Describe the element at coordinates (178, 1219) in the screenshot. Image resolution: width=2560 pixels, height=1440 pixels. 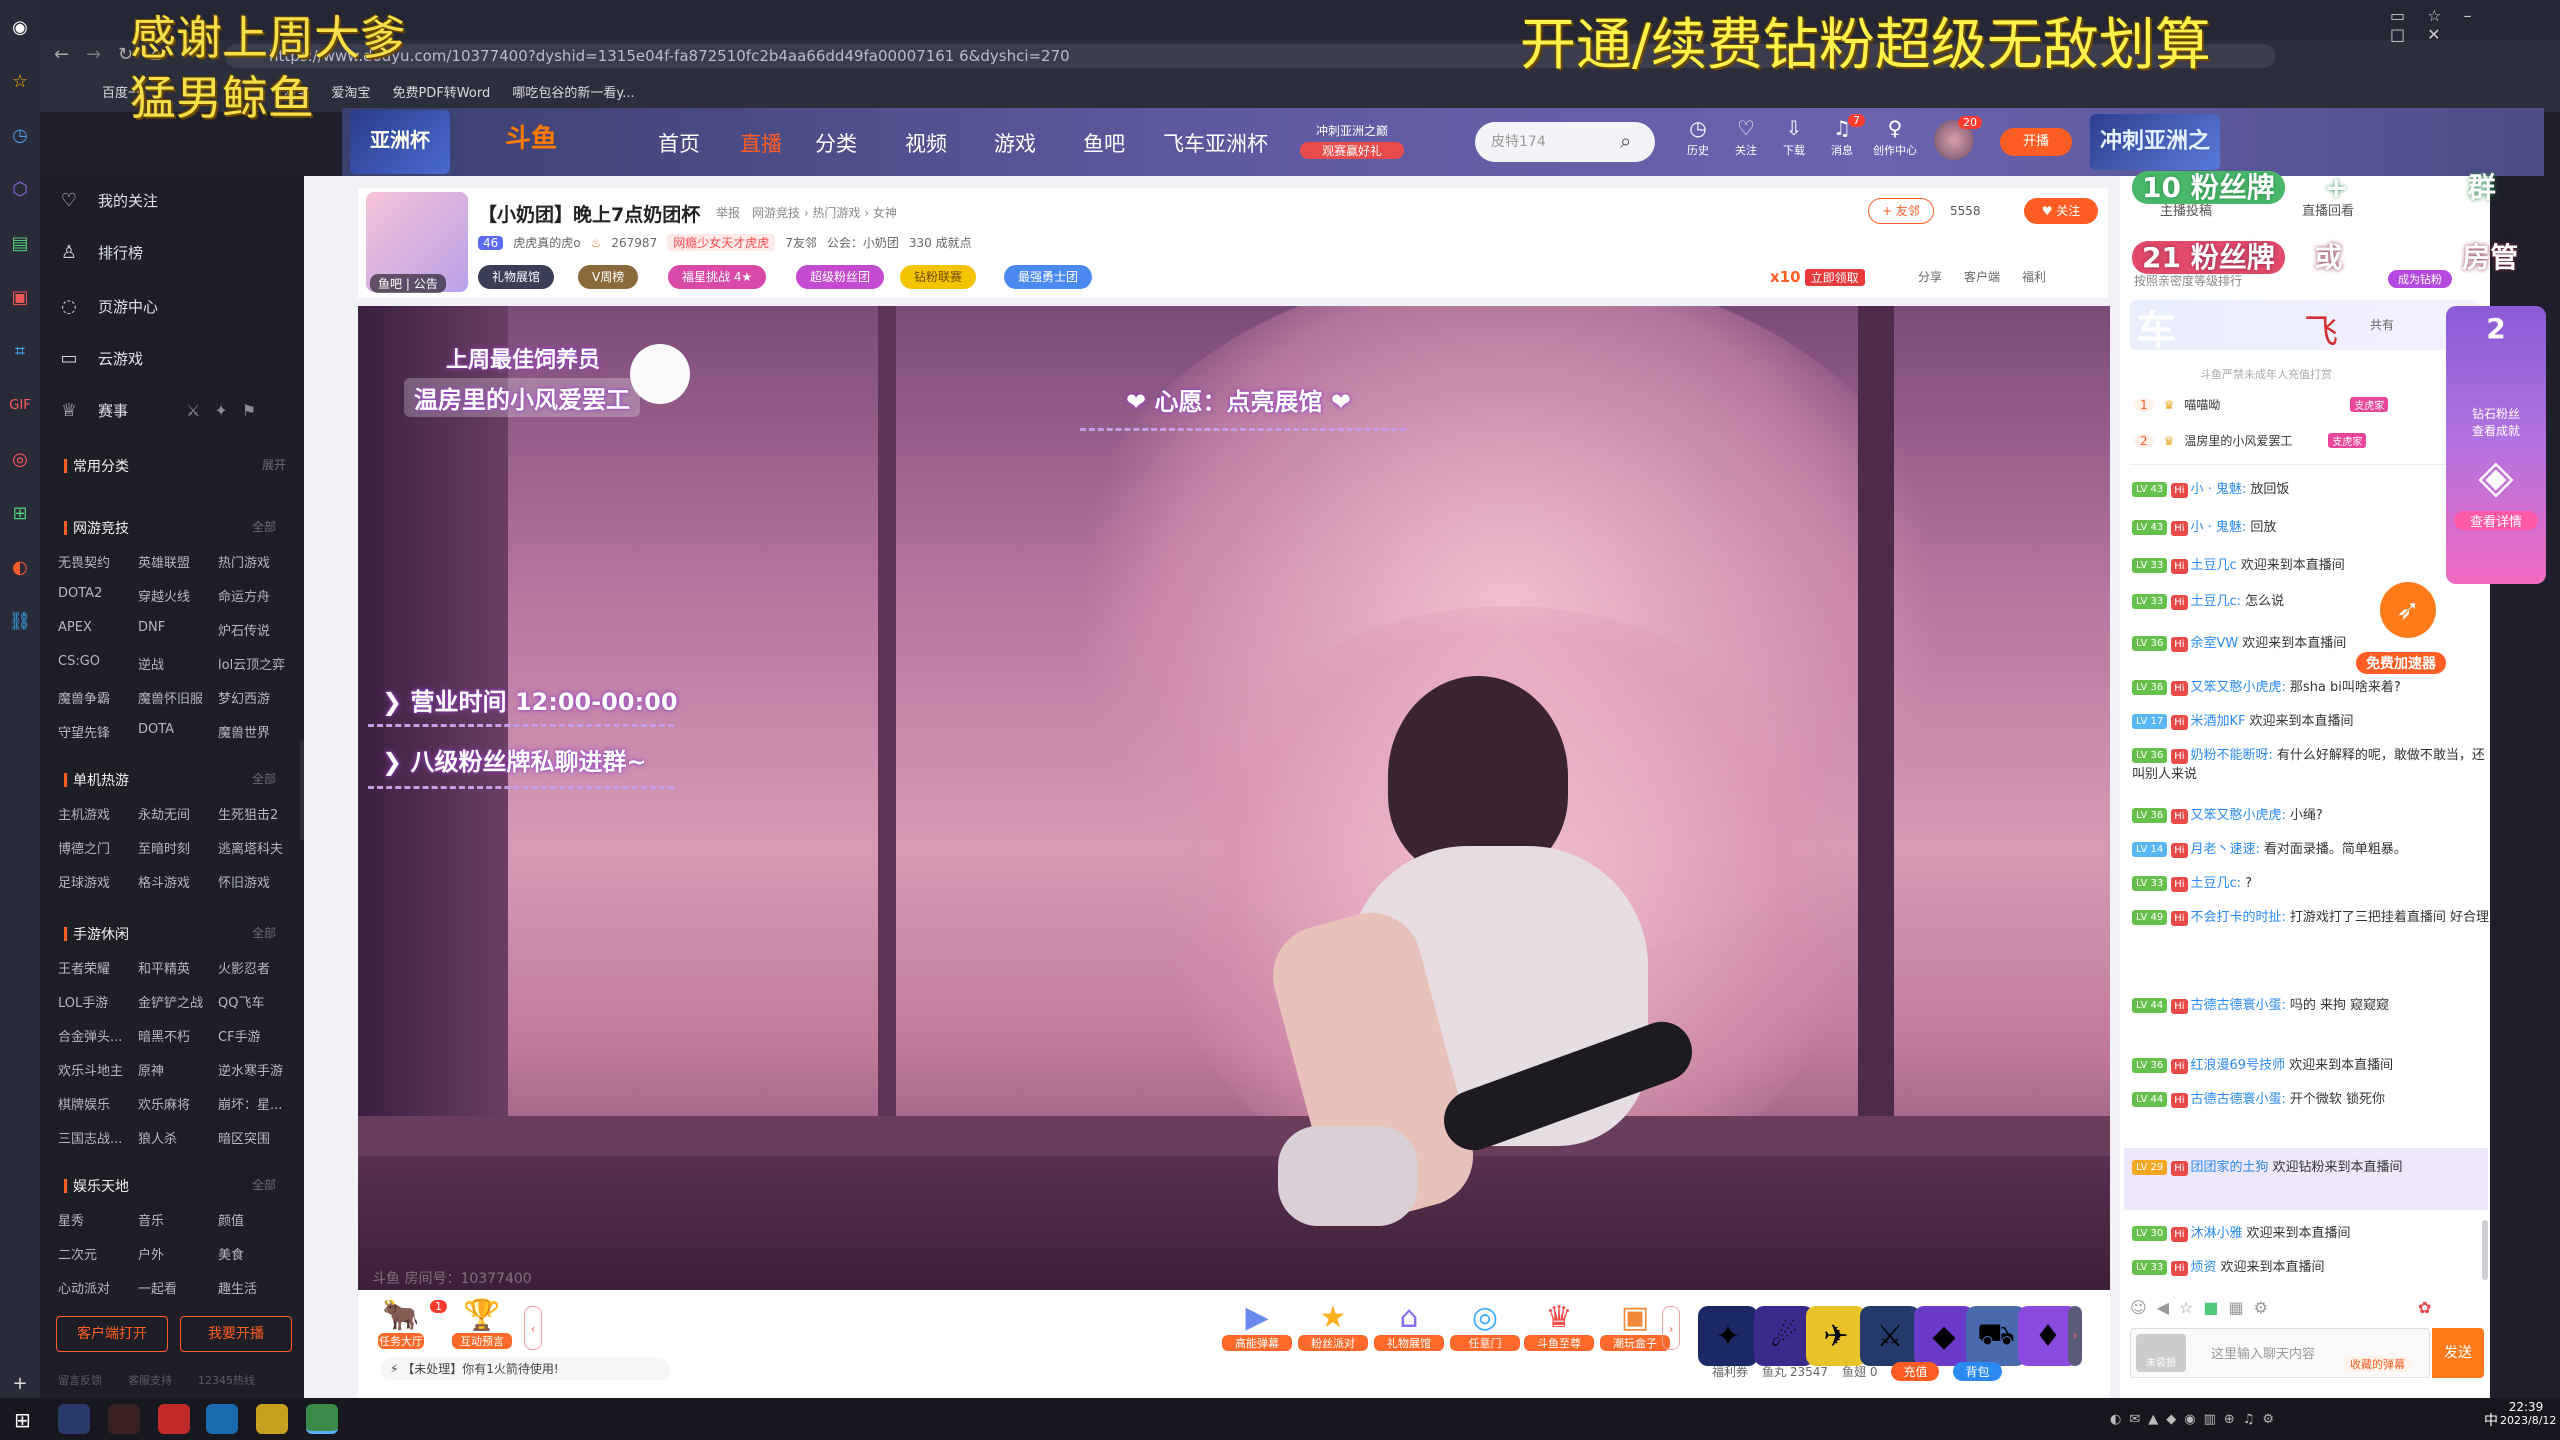
I see `category-item: 音乐` at that location.